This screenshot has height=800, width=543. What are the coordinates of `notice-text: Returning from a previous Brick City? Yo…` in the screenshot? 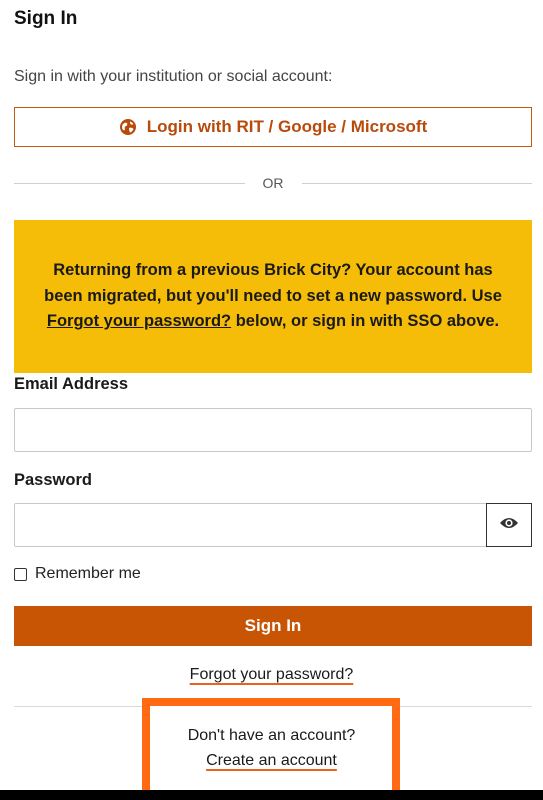 It's located at (273, 296).